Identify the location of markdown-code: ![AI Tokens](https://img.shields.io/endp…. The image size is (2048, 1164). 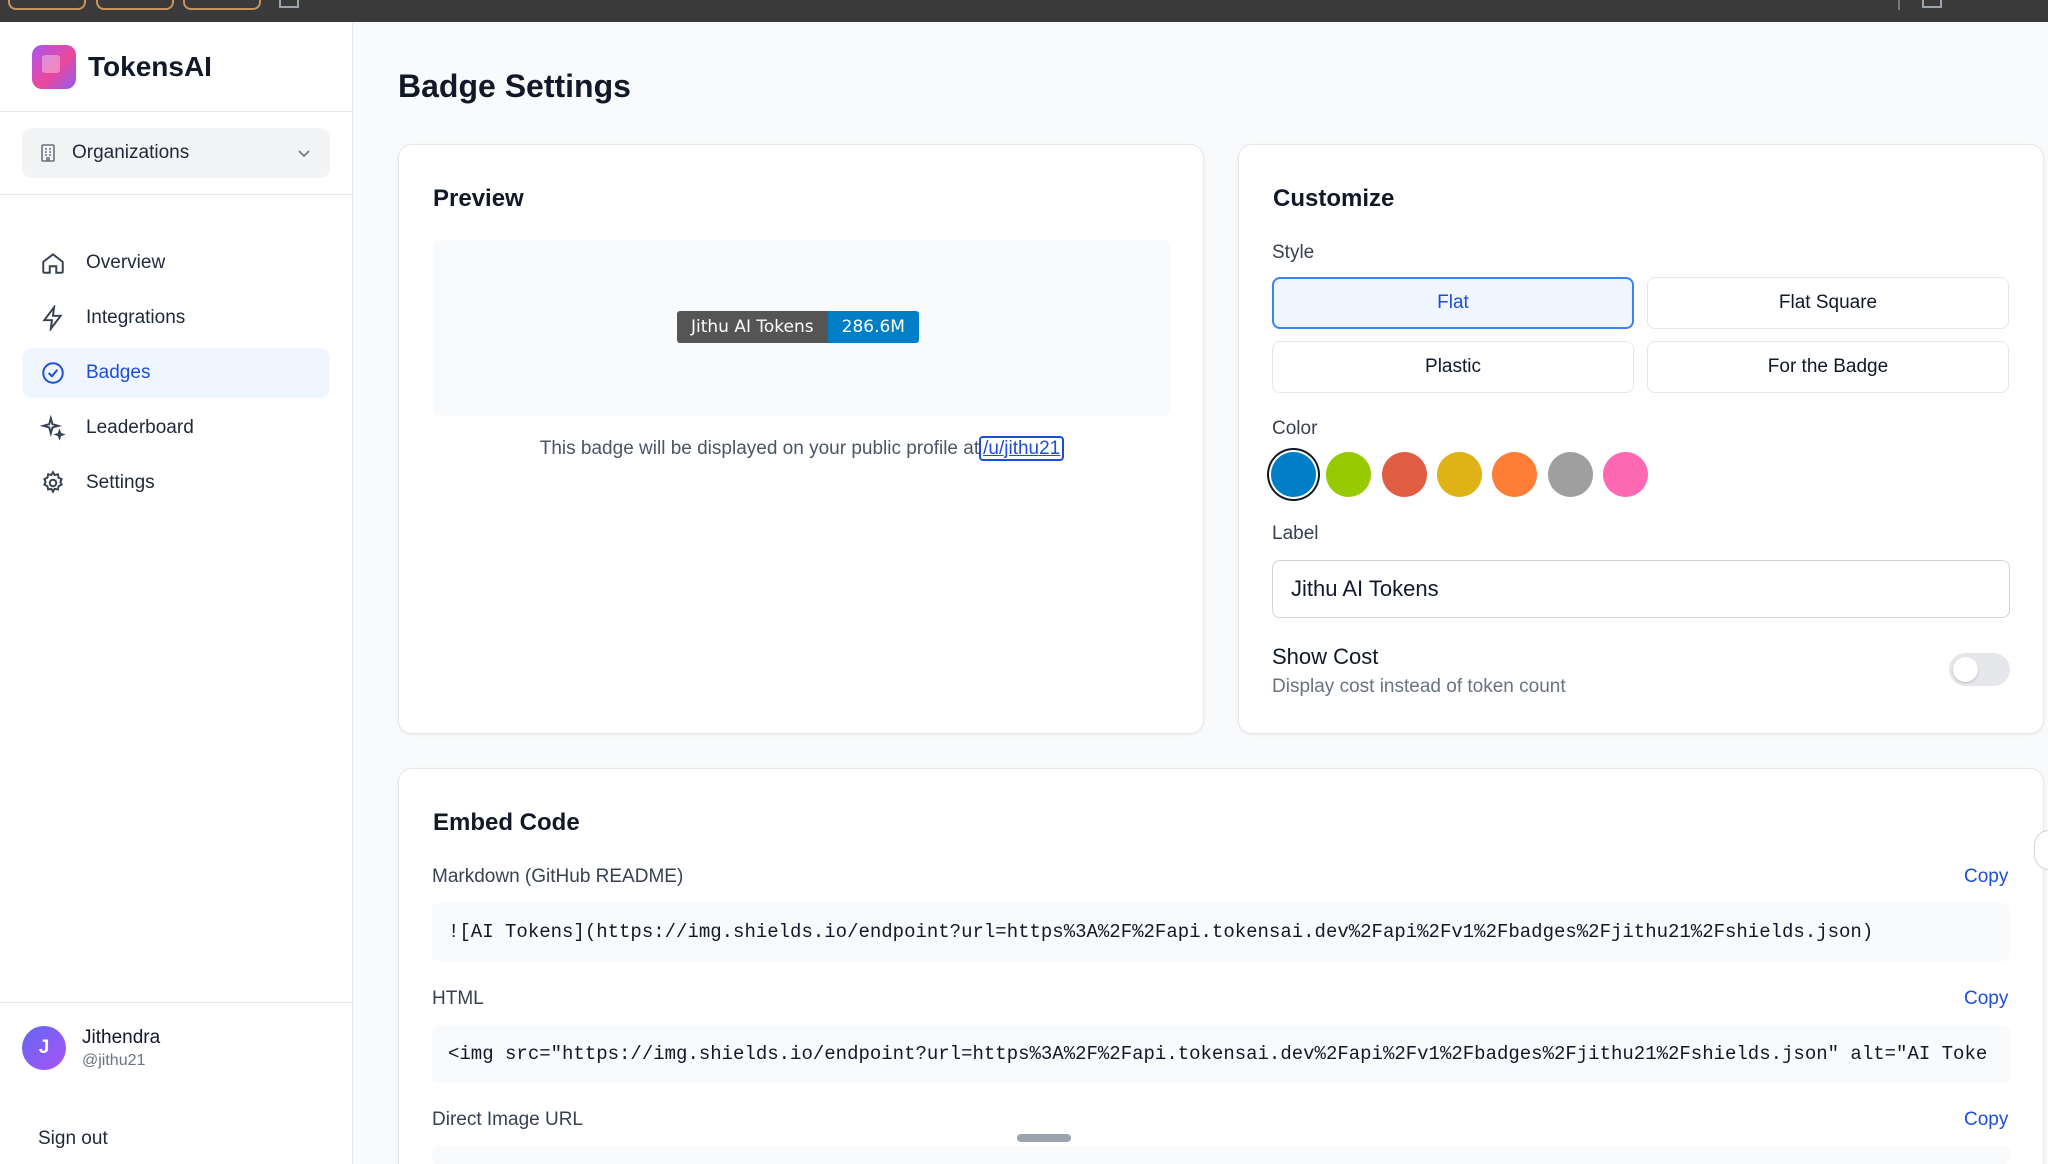
(1221, 932).